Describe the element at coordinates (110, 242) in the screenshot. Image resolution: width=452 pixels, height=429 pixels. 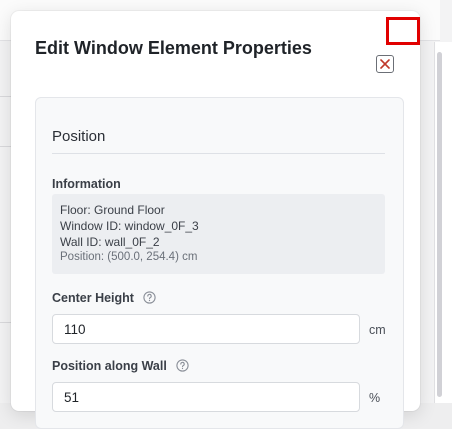
I see `info-wall-id: Wall ID: wall_0F_2` at that location.